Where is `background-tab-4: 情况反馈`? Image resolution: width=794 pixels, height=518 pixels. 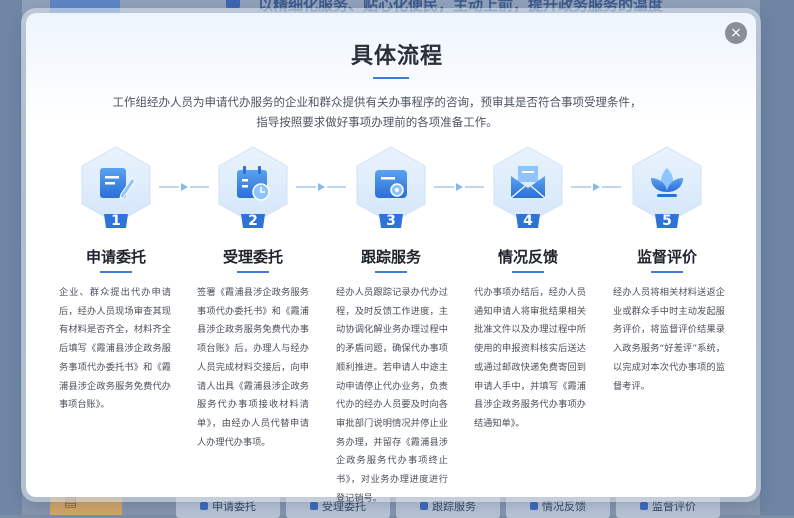
background-tab-4: 情况反馈 is located at coordinates (558, 506).